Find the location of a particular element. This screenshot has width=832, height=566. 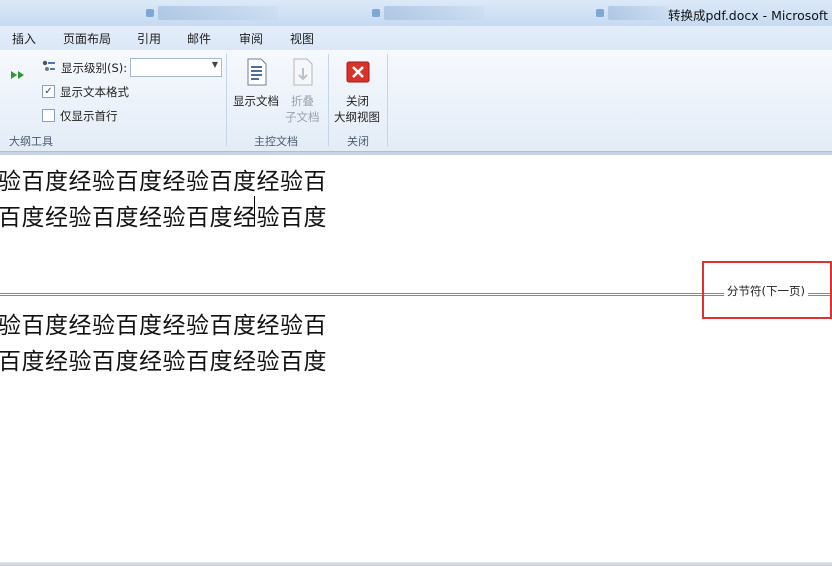

tab-references: 引用 is located at coordinates (149, 38).